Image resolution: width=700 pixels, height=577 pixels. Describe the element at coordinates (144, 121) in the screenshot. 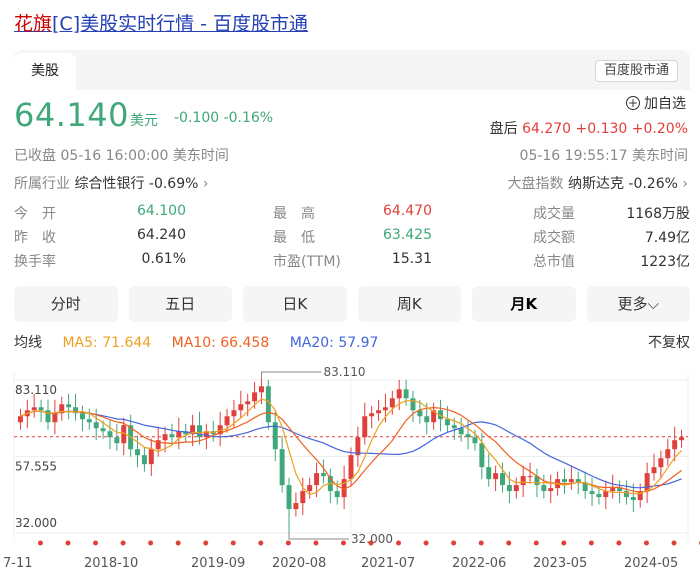

I see `currency-label: 美元` at that location.